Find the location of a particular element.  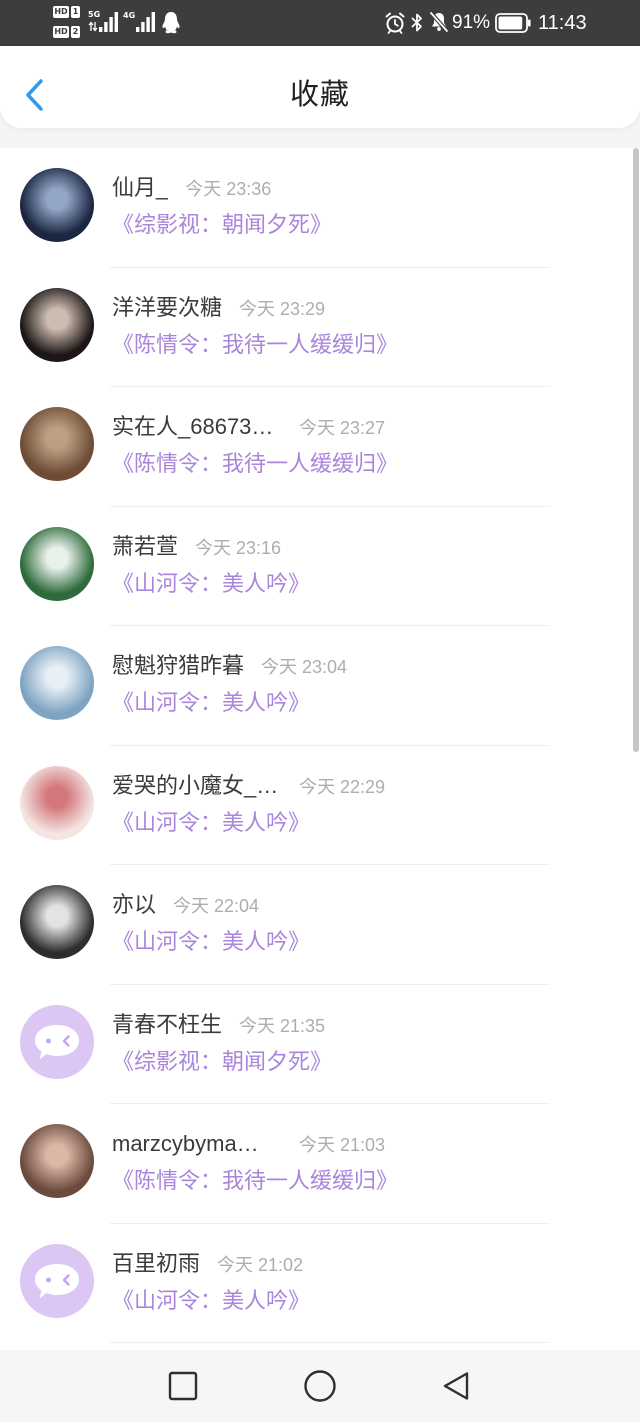

nav-back-button is located at coordinates (456, 1386).